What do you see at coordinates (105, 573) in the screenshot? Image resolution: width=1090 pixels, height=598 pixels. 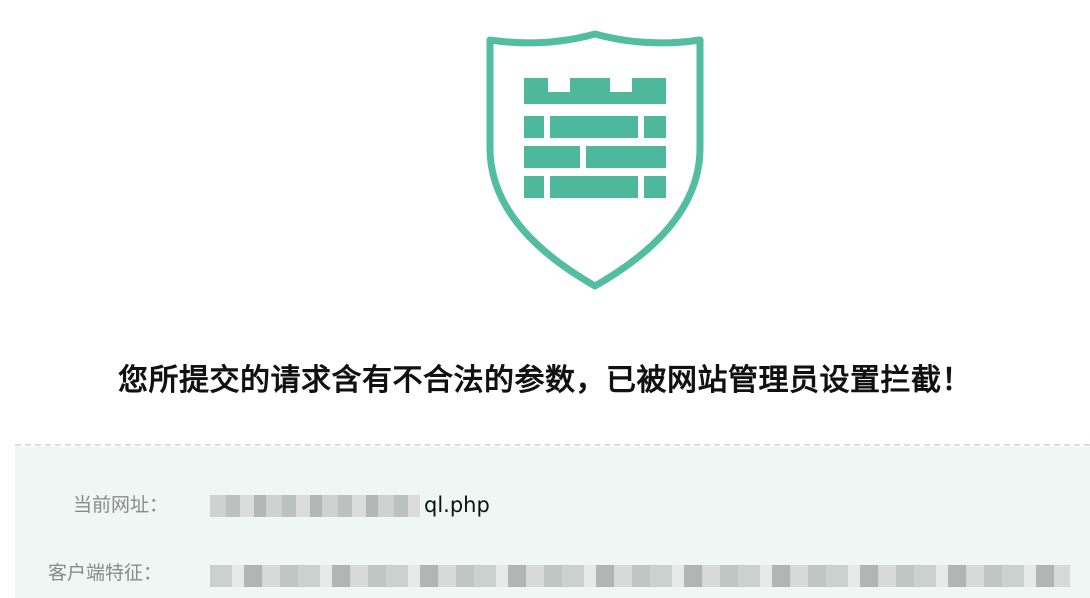 I see `client-signature-label: 客户端特征：` at bounding box center [105, 573].